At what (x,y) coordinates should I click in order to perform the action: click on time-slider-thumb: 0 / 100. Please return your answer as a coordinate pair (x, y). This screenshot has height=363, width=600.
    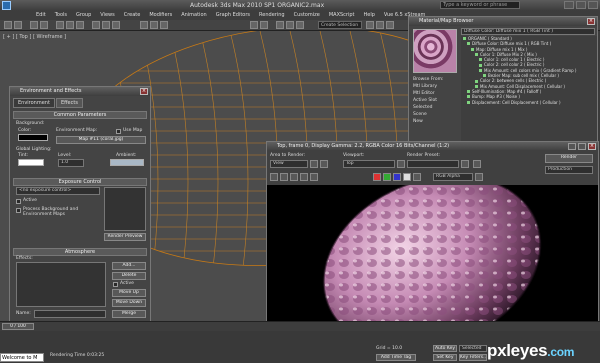
    Looking at the image, I should click on (18, 326).